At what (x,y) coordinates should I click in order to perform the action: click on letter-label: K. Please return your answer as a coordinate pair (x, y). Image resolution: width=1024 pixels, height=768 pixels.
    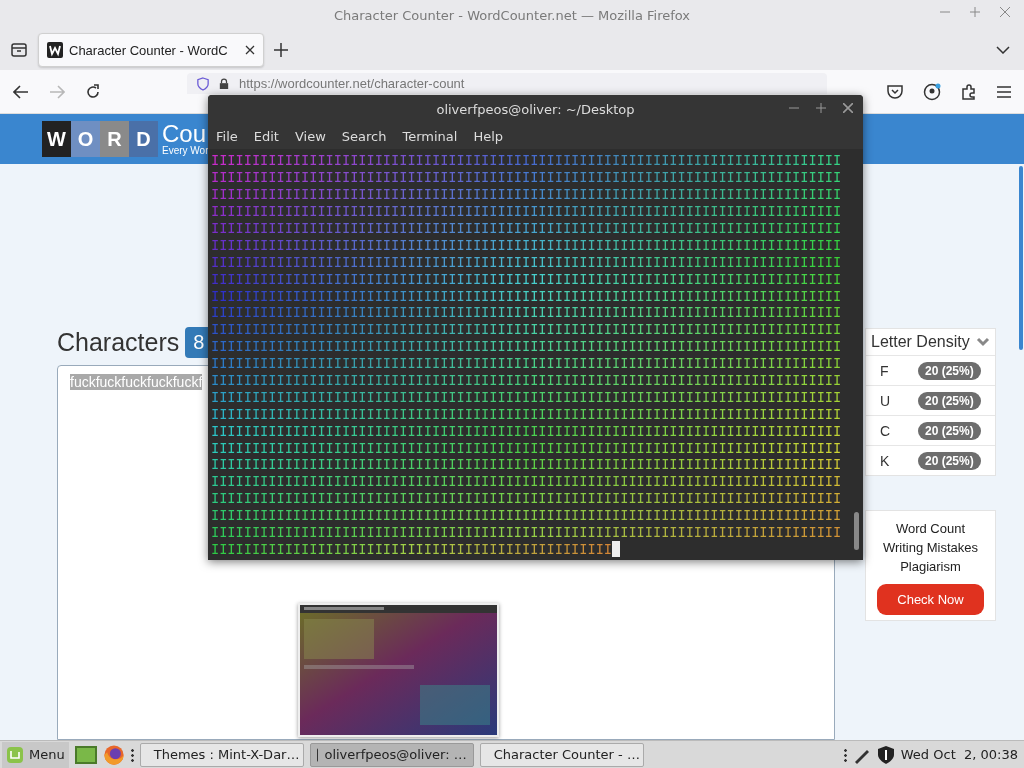
    Looking at the image, I should click on (885, 460).